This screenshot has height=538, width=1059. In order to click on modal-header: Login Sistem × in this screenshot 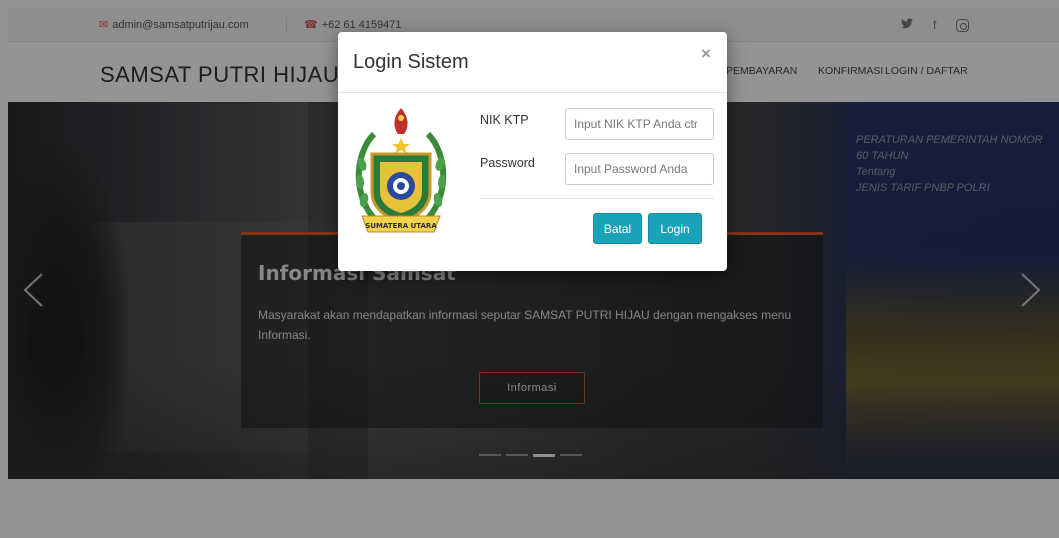, I will do `click(532, 62)`.